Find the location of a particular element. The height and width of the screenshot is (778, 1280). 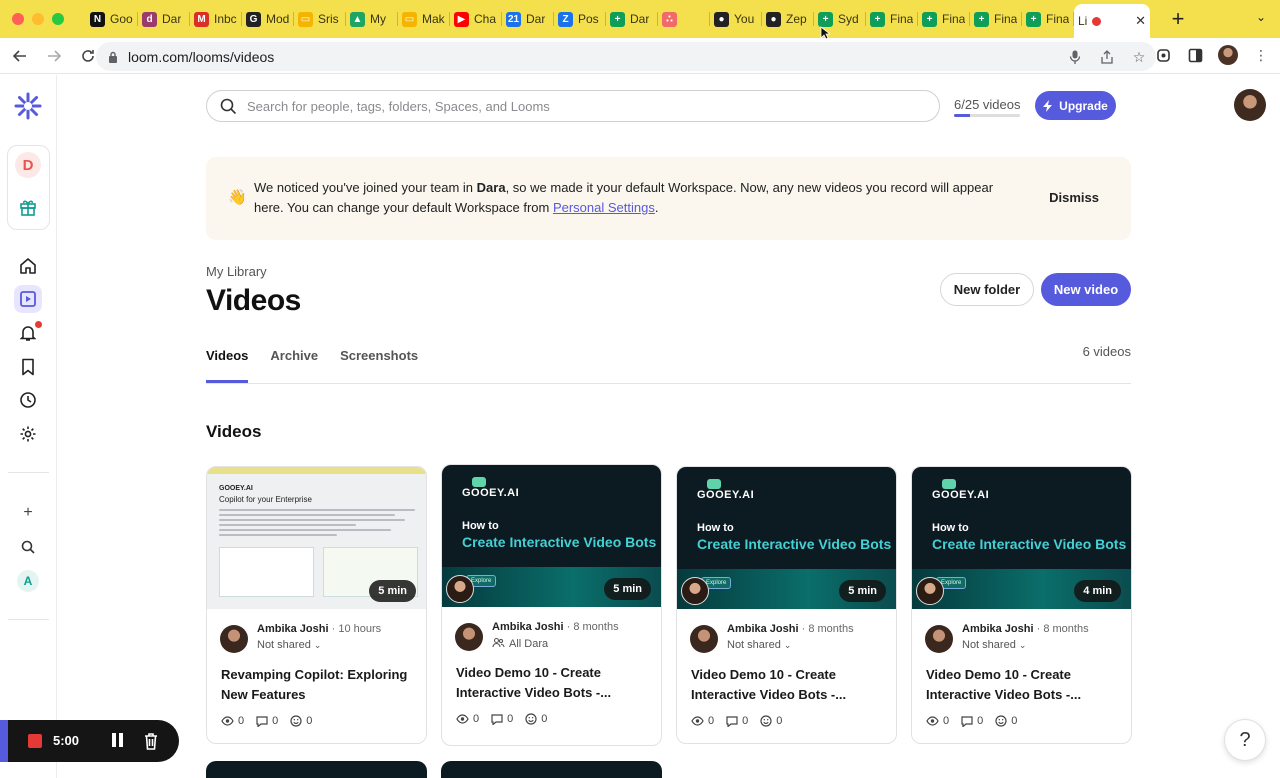

browser-toolbar: loom.com/looms/videos ☆ ⋮ is located at coordinates (640, 56).